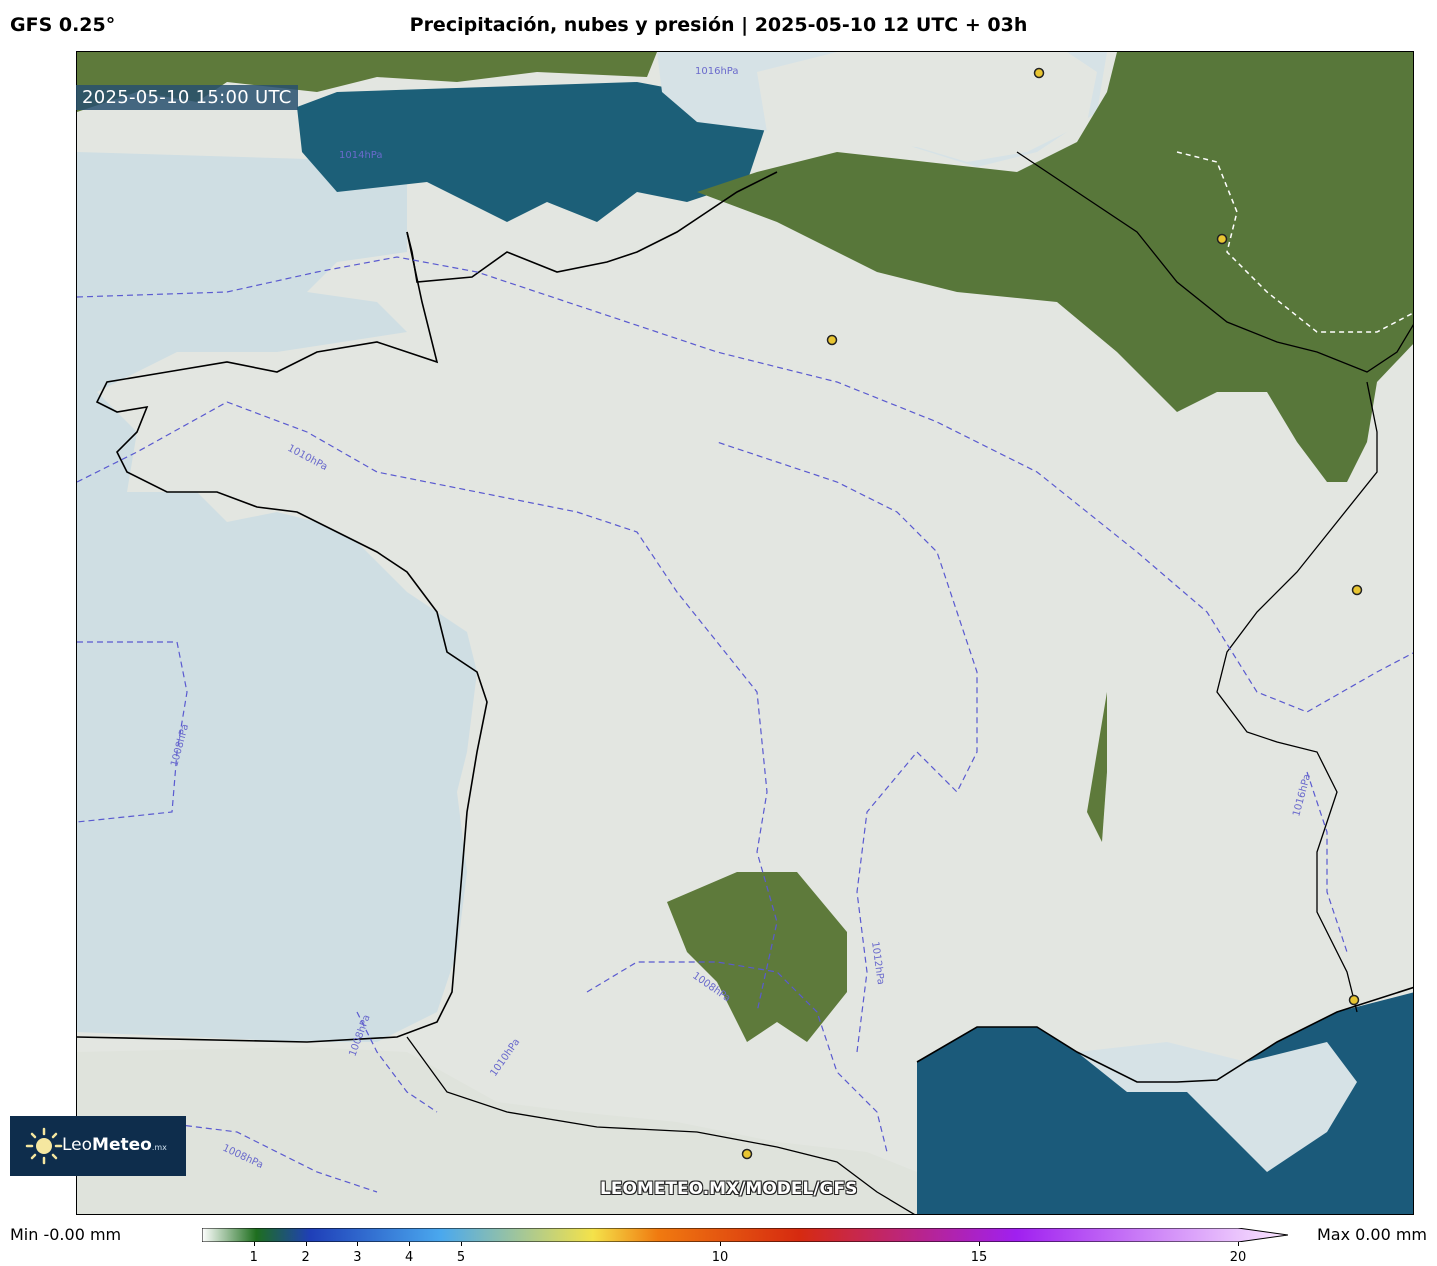  I want to click on leometeo-logo: LeoMeteo.mx, so click(98, 1146).